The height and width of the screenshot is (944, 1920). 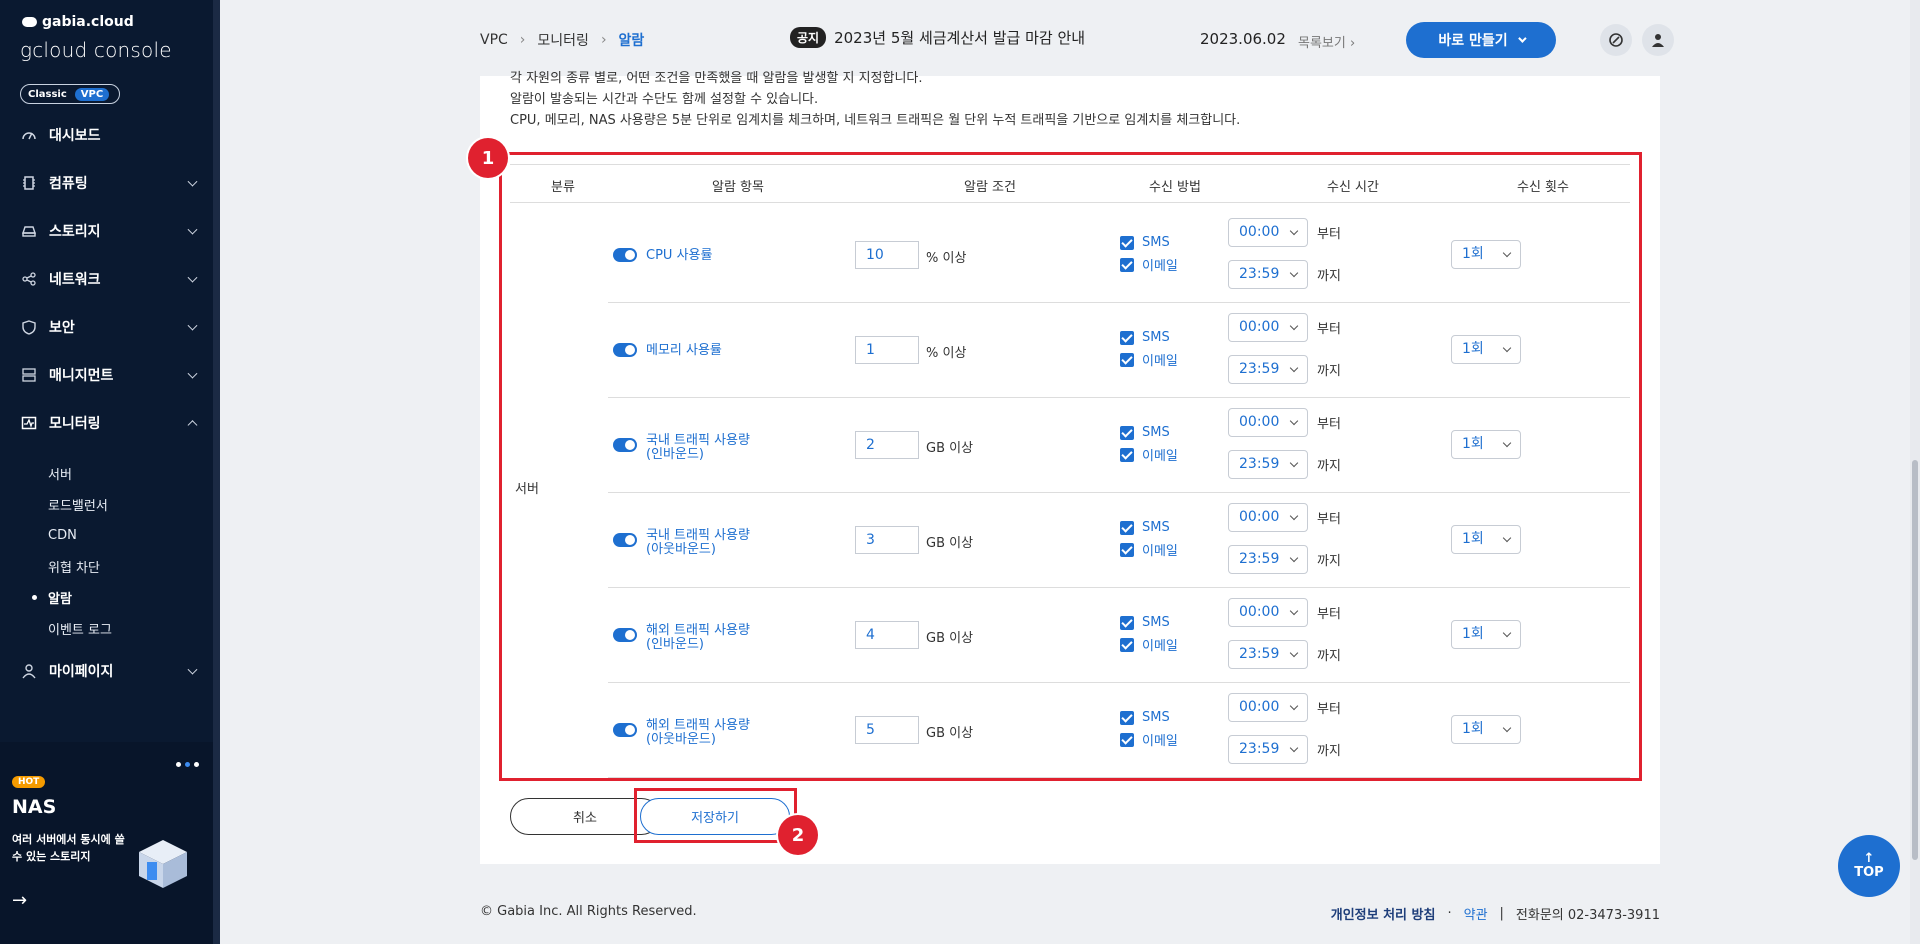 What do you see at coordinates (81, 672) in the screenshot?
I see `sidebar-item-label: 마이페이지` at bounding box center [81, 672].